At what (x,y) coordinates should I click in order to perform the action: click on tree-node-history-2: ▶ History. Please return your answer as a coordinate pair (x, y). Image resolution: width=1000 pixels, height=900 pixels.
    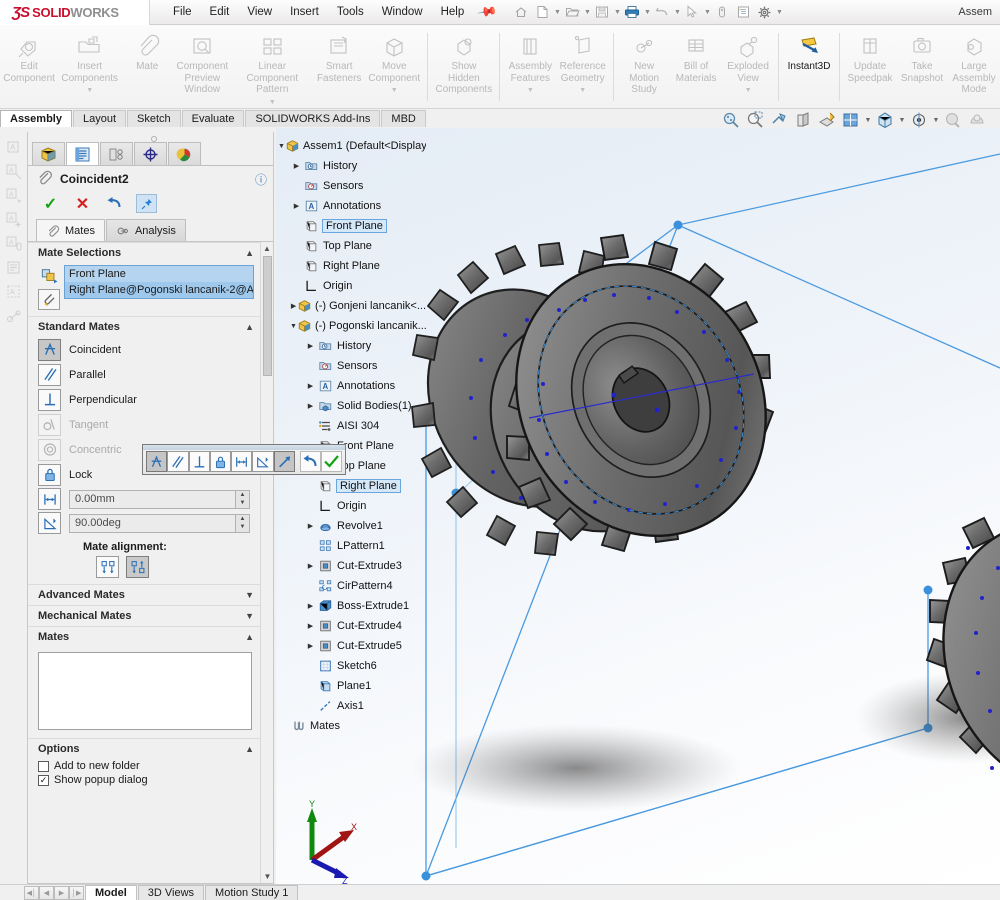
    Looking at the image, I should click on (351, 346).